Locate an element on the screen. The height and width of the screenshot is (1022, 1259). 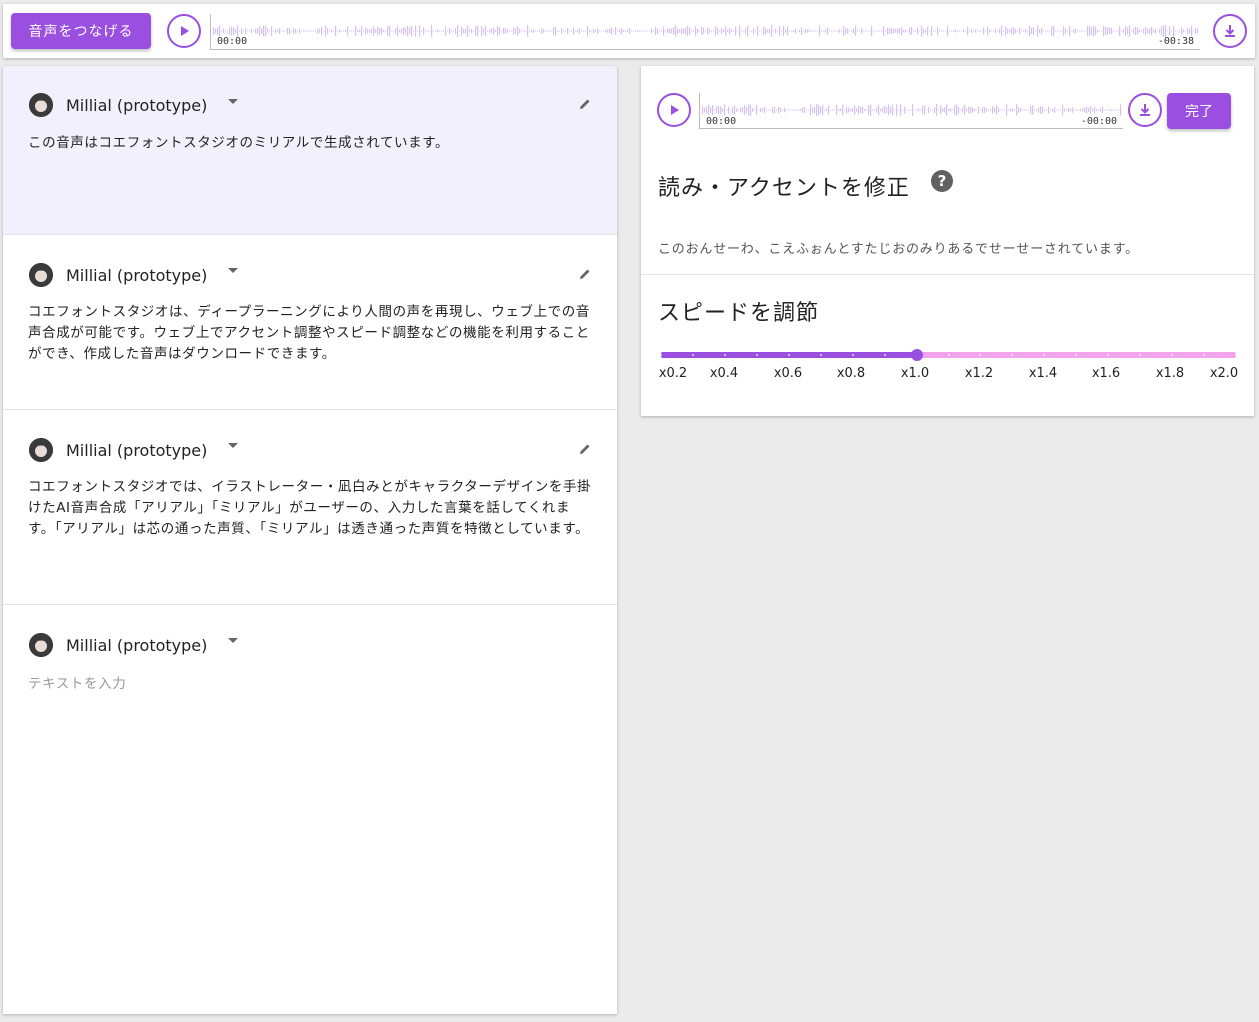
speed-tick-label: x1.6 is located at coordinates (1106, 373).